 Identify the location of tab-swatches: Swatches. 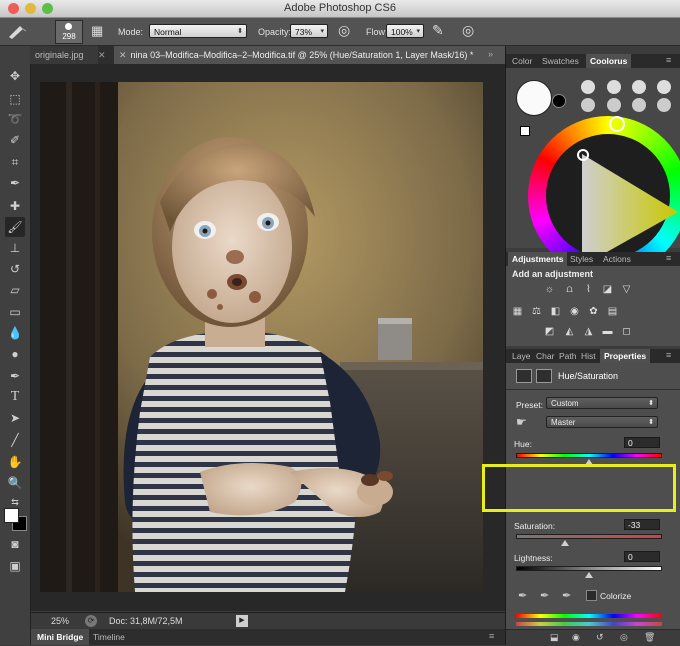
(560, 61).